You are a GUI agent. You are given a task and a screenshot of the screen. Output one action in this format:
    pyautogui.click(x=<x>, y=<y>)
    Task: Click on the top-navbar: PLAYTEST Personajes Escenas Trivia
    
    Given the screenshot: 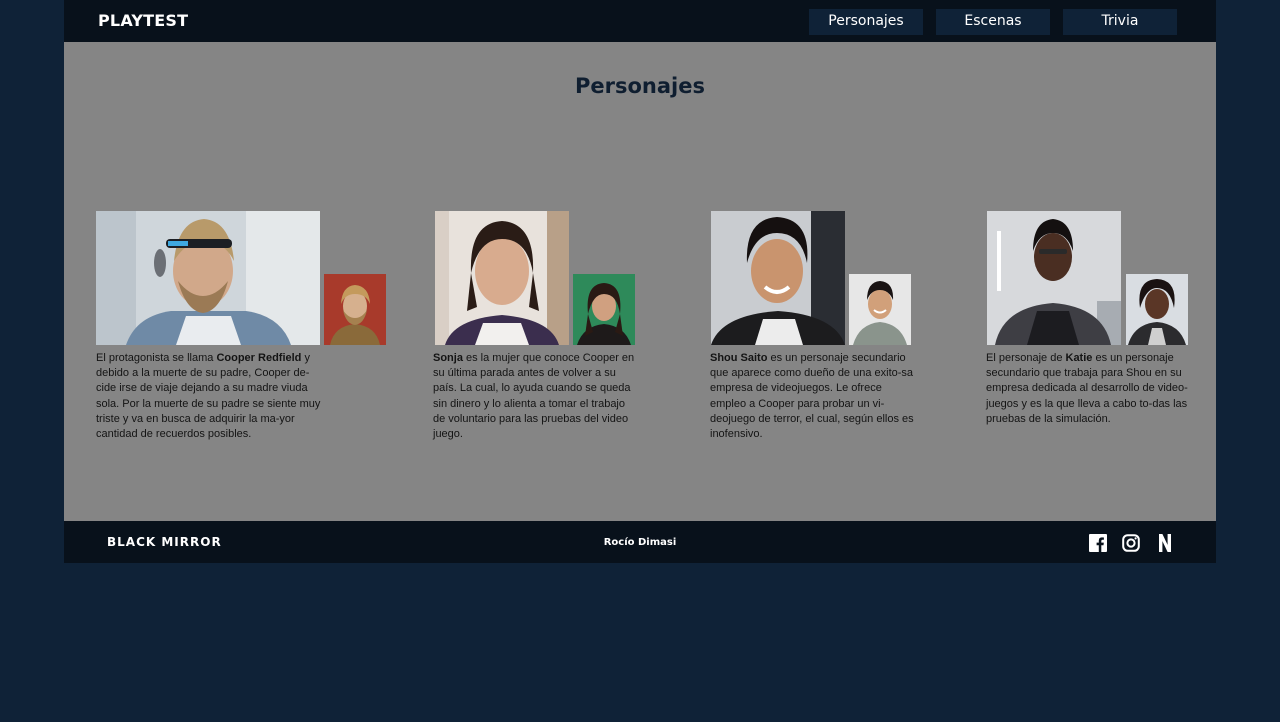 What is the action you would take?
    pyautogui.click(x=640, y=21)
    